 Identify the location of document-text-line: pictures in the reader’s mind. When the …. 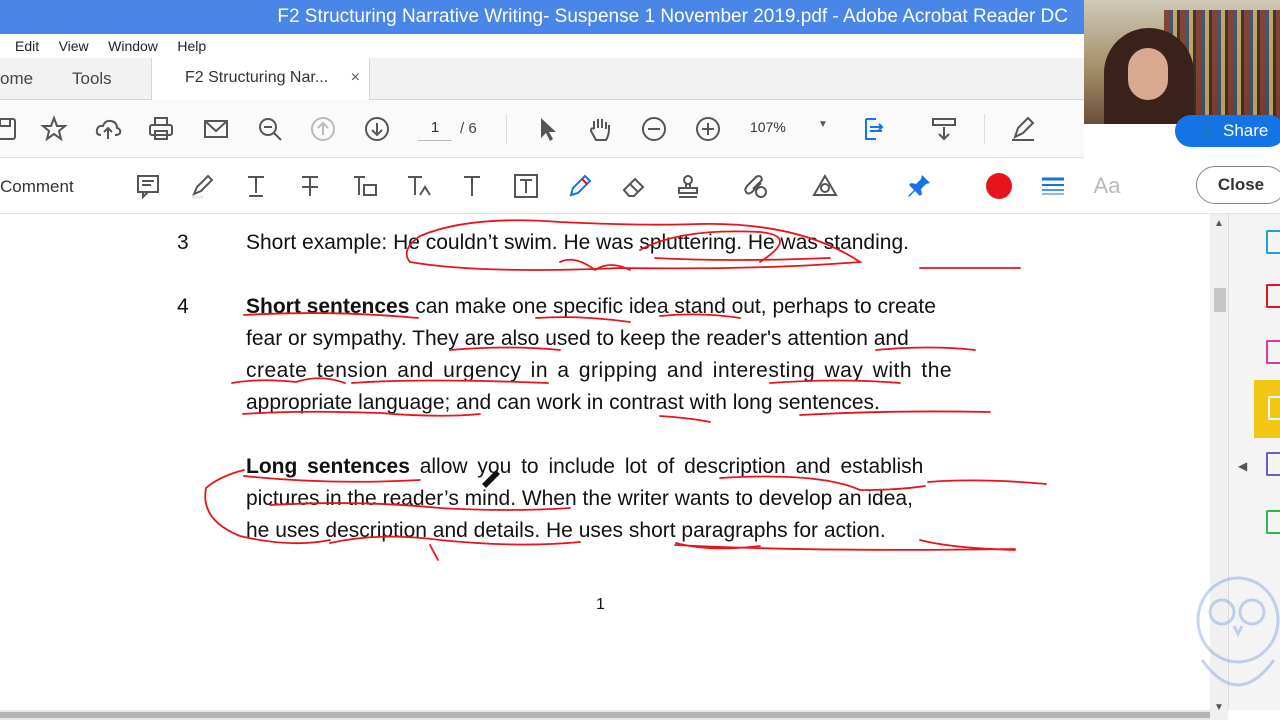
(579, 498).